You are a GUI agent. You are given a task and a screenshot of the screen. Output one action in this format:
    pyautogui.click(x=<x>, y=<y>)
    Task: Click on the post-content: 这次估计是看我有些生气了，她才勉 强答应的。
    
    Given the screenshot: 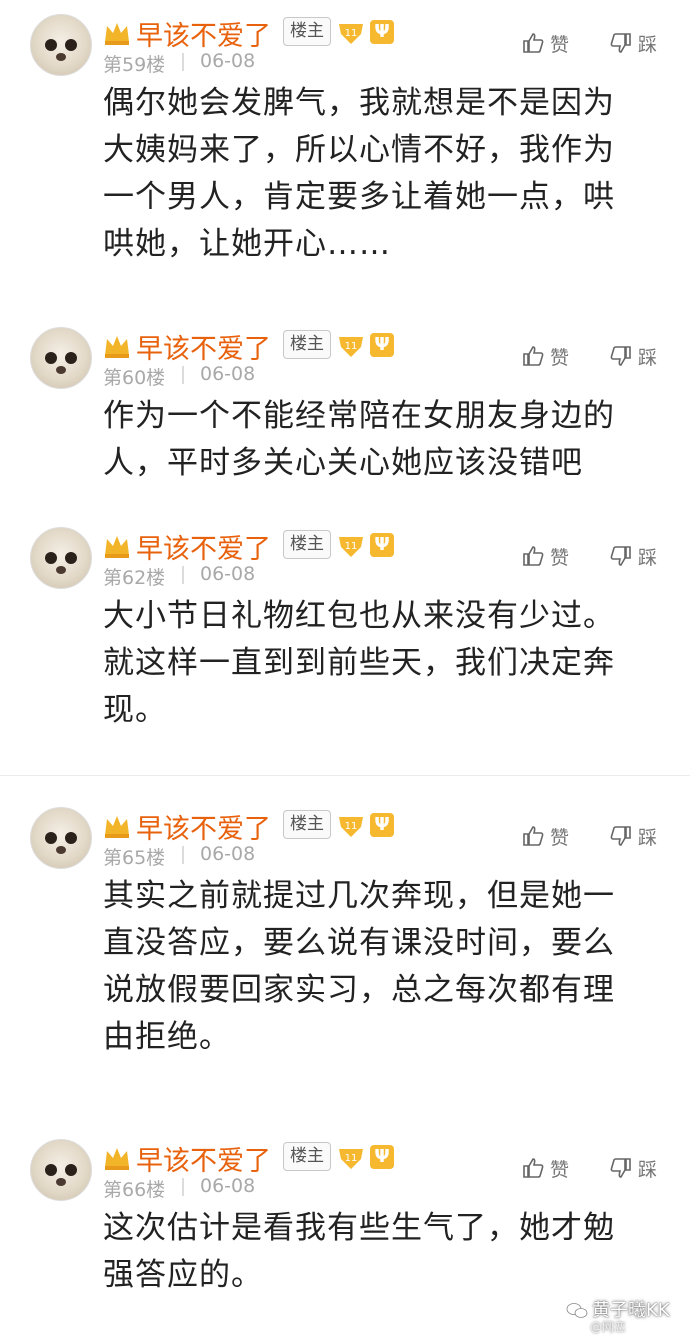 What is the action you would take?
    pyautogui.click(x=383, y=1252)
    